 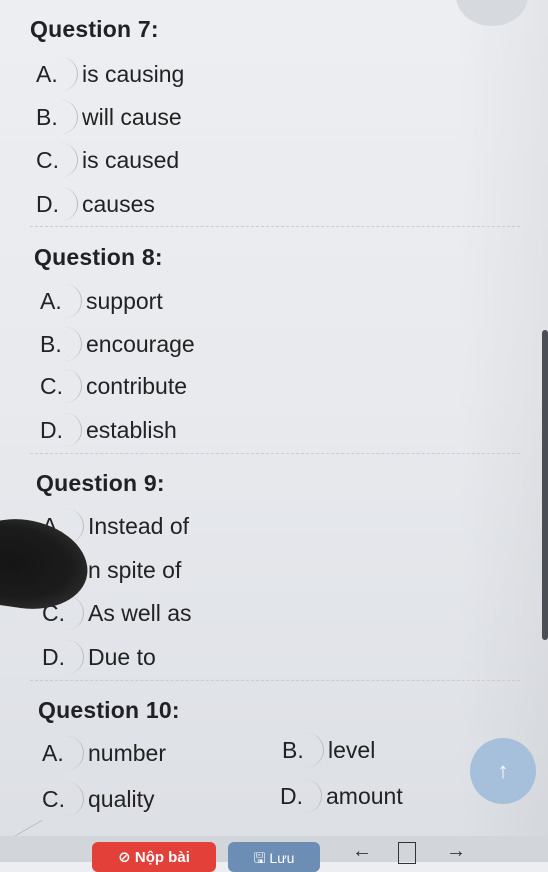 What do you see at coordinates (154, 857) in the screenshot?
I see `submit-button: ⊘ Nộp bài` at bounding box center [154, 857].